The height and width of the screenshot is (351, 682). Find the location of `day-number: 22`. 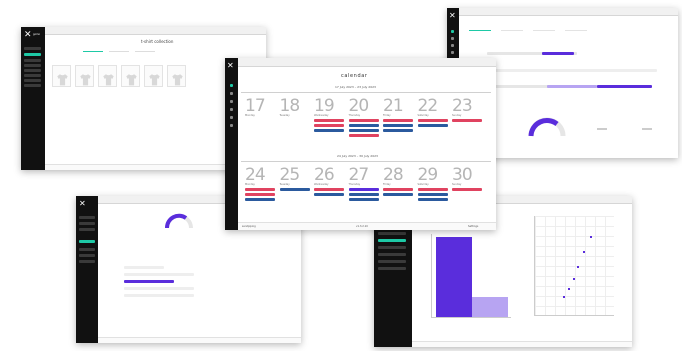

day-number: 22 is located at coordinates (428, 106).